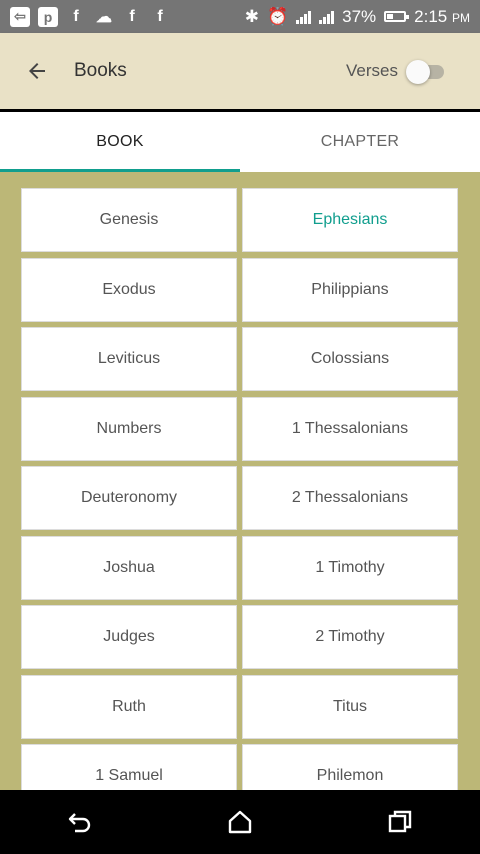  I want to click on notification-icons: ⇦ p f ☁ f f, so click(85, 16).